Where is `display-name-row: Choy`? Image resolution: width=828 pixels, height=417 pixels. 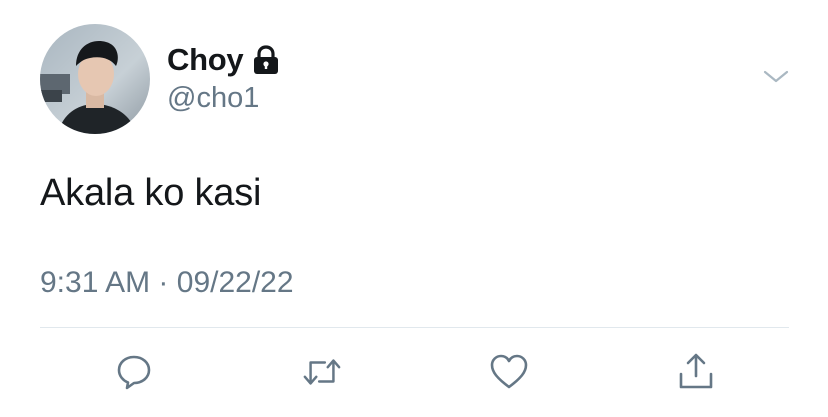
display-name-row: Choy is located at coordinates (223, 60).